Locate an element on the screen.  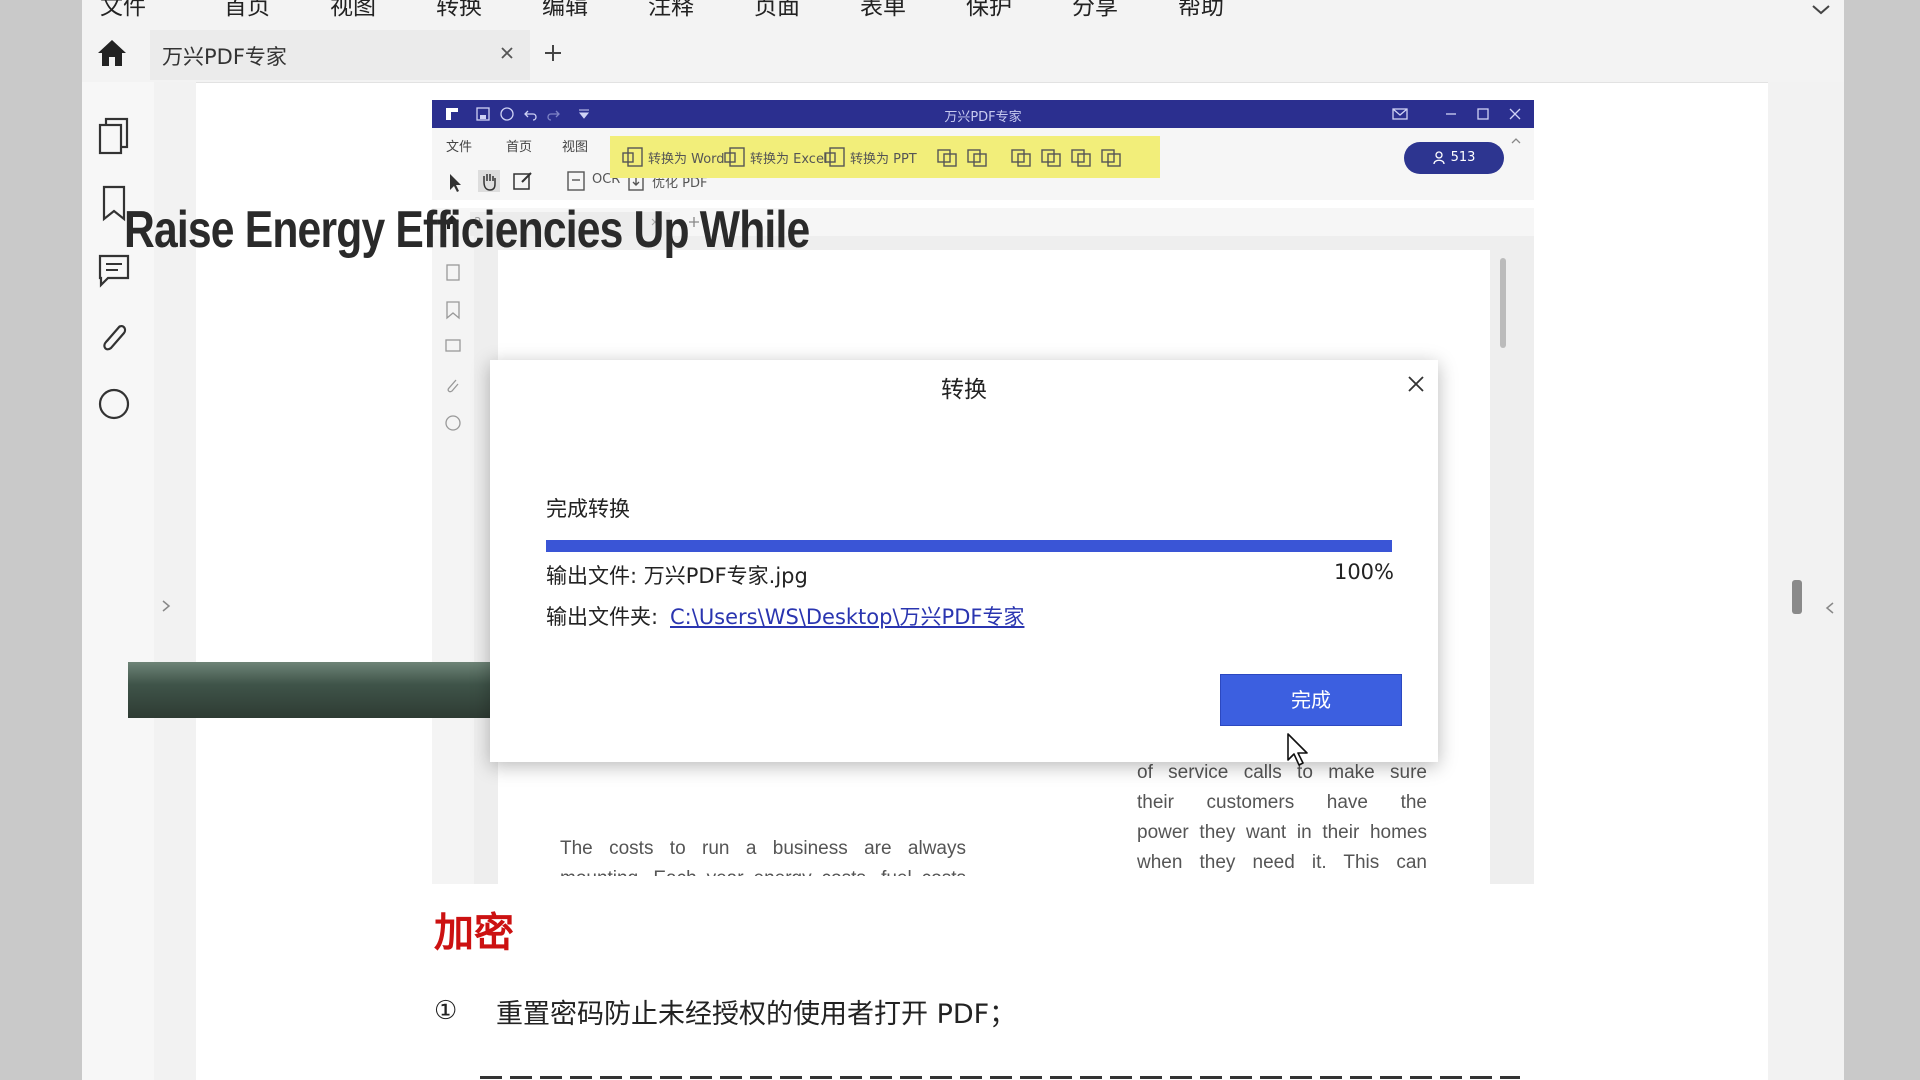
paragraph-right-line: when they need it. This can is located at coordinates (1282, 862).